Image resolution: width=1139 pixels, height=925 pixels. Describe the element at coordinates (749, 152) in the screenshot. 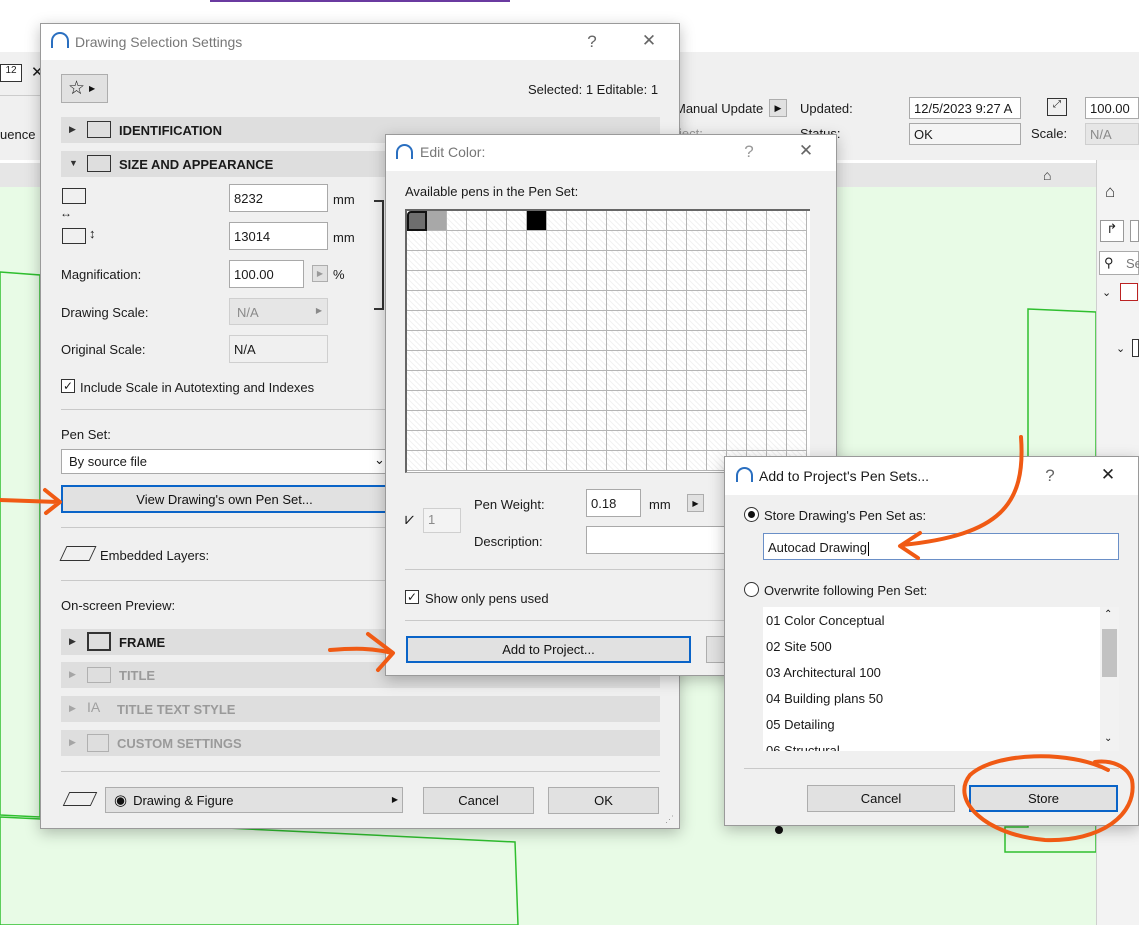

I see `help-button: ?` at that location.